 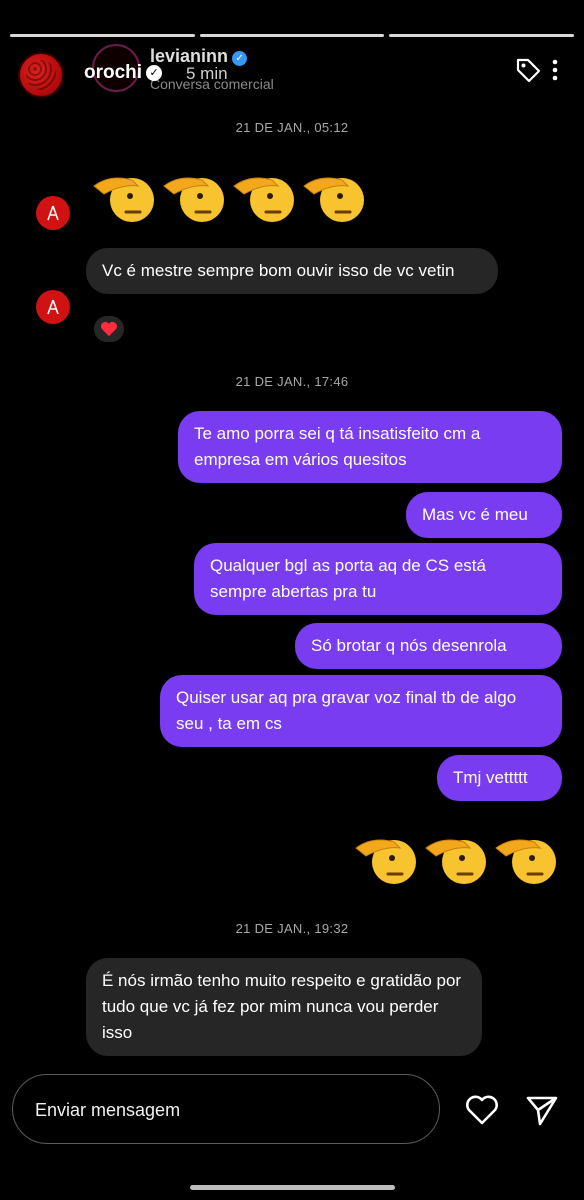 What do you see at coordinates (555, 70) in the screenshot?
I see `more-options-icon` at bounding box center [555, 70].